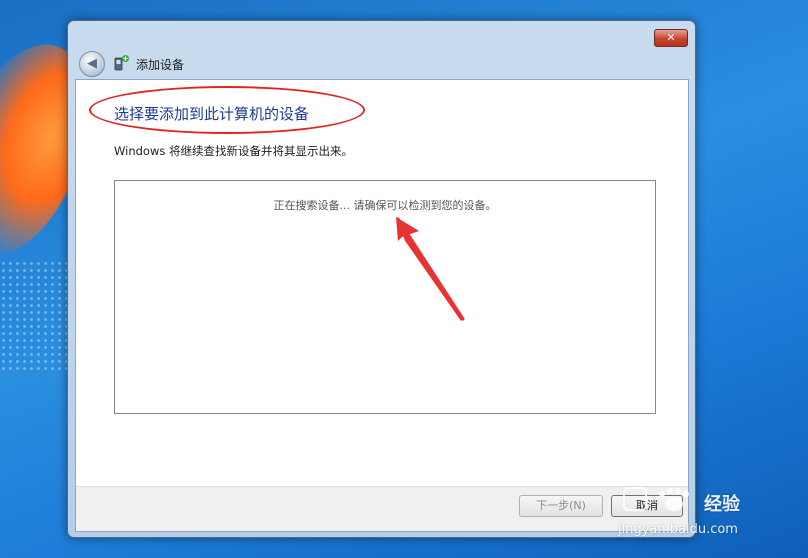 This screenshot has width=808, height=558. I want to click on close-icon: ✕, so click(671, 37).